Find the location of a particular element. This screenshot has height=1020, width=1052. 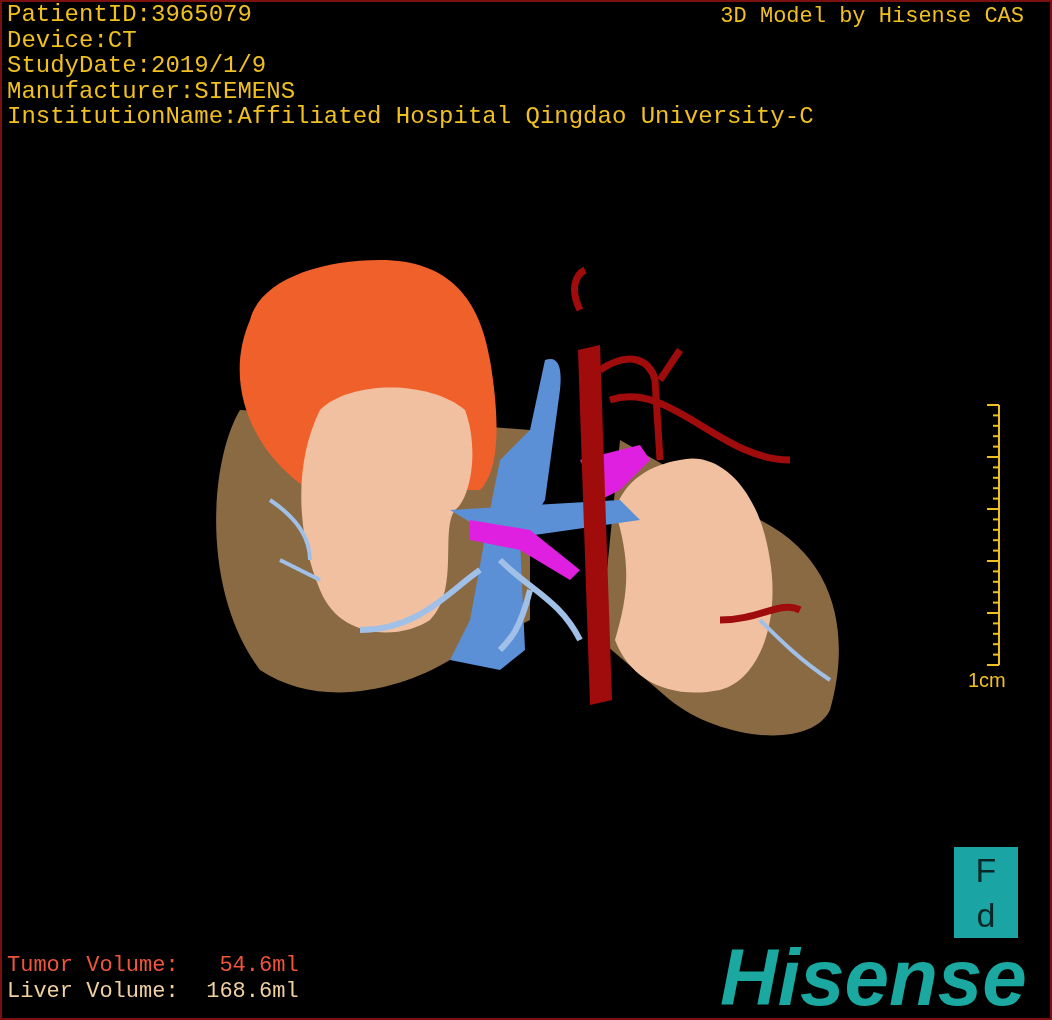

study-info-text: StudyDate:2019/1/9 is located at coordinates (137, 66).